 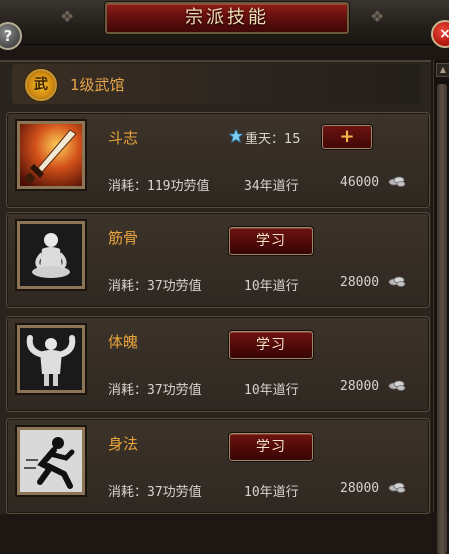 I want to click on flaming-sword-icon, so click(x=51, y=155).